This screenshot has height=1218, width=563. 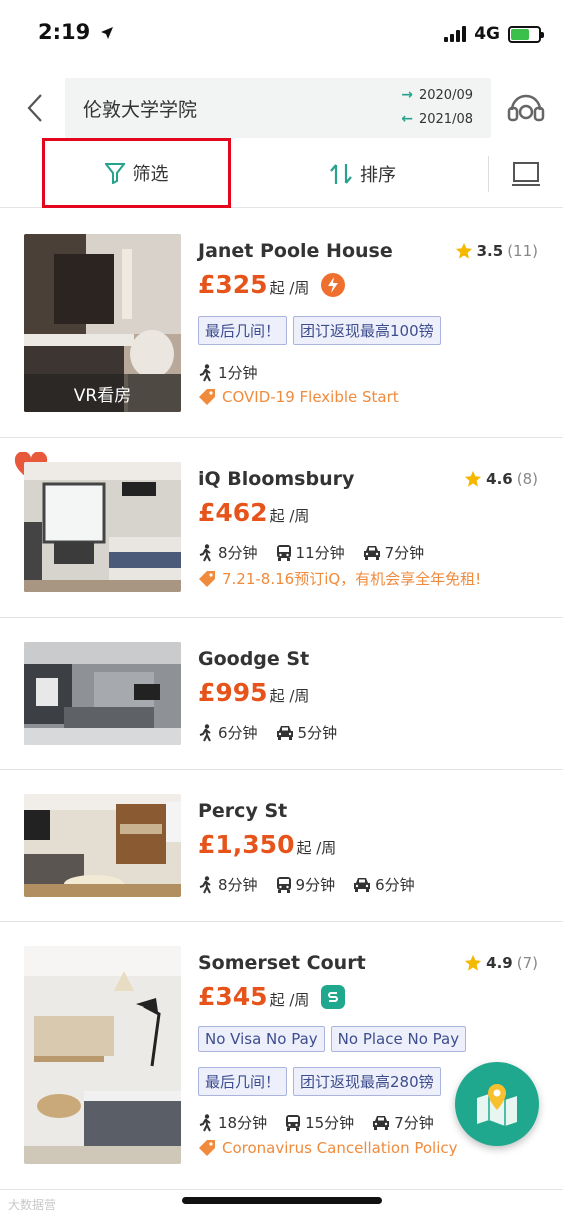 I want to click on network-type: 4G, so click(x=487, y=34).